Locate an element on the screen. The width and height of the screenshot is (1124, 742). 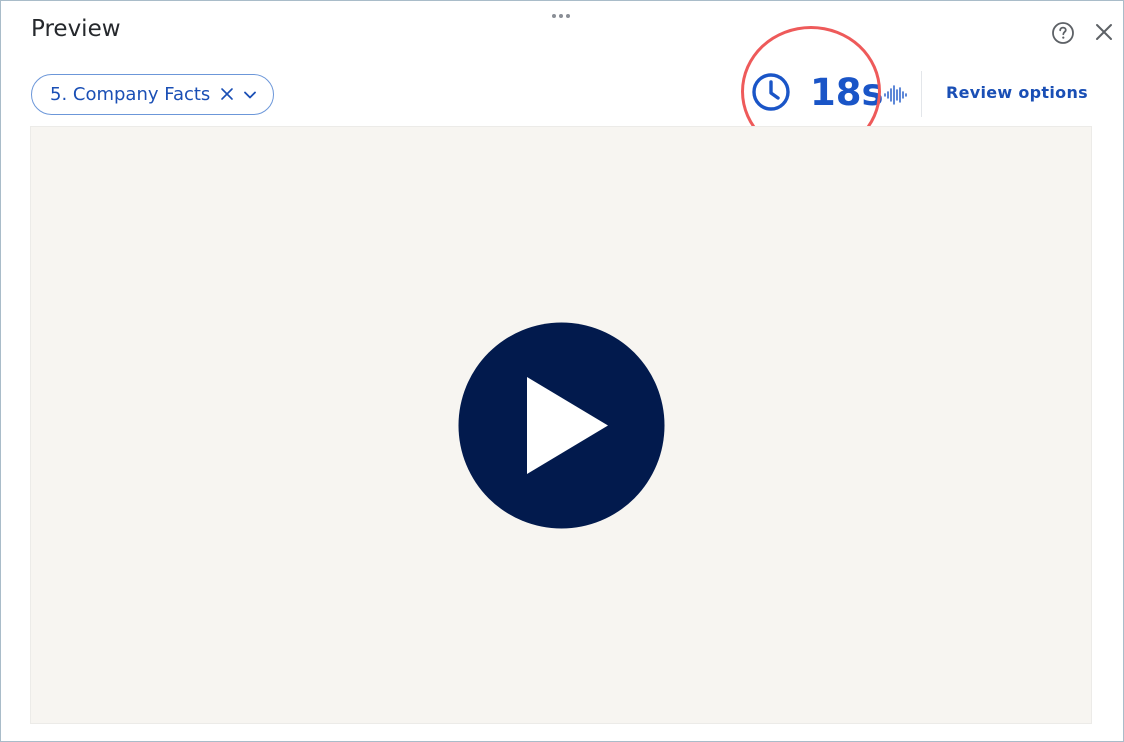
question-circle-icon is located at coordinates (1063, 33).